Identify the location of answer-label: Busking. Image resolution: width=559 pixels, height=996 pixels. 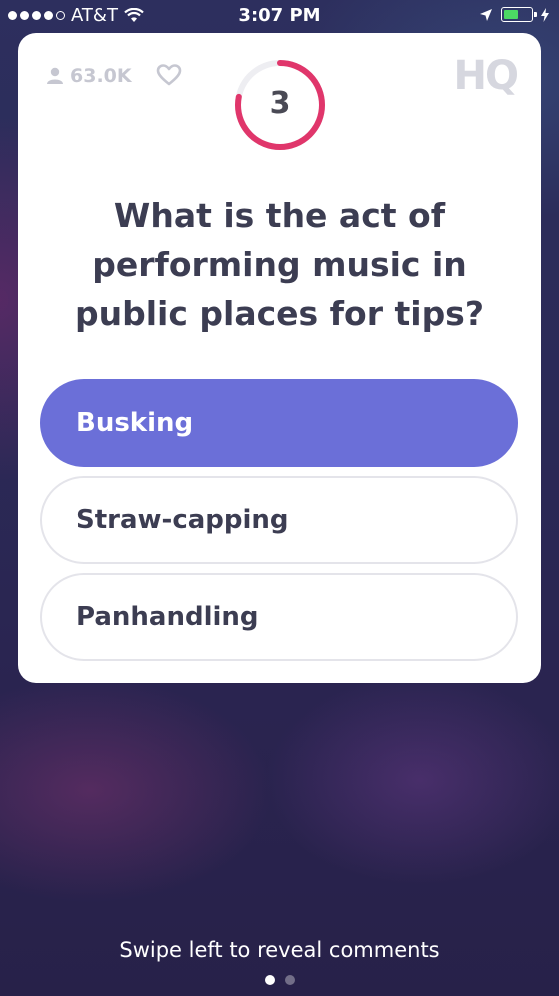
(135, 423).